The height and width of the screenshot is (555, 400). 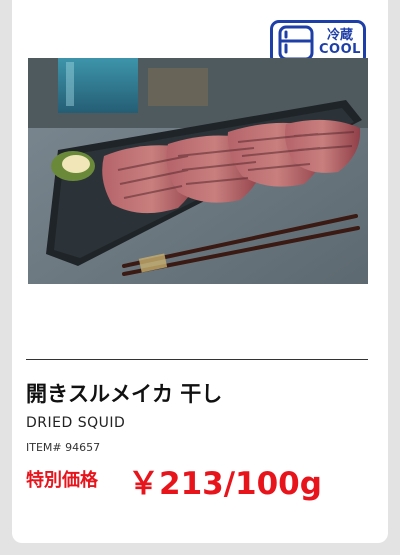 I want to click on special-price-label: 特別価格, so click(x=62, y=480).